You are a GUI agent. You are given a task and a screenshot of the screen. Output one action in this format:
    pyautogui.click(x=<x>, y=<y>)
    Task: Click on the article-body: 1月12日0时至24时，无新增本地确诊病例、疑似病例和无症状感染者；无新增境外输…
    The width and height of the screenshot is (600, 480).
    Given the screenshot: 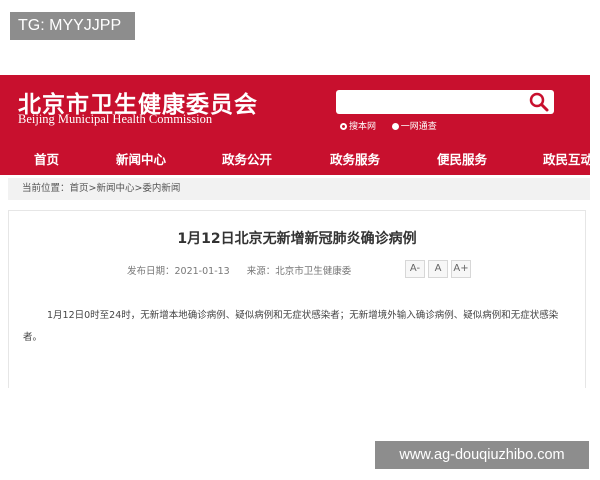 What is the action you would take?
    pyautogui.click(x=291, y=326)
    